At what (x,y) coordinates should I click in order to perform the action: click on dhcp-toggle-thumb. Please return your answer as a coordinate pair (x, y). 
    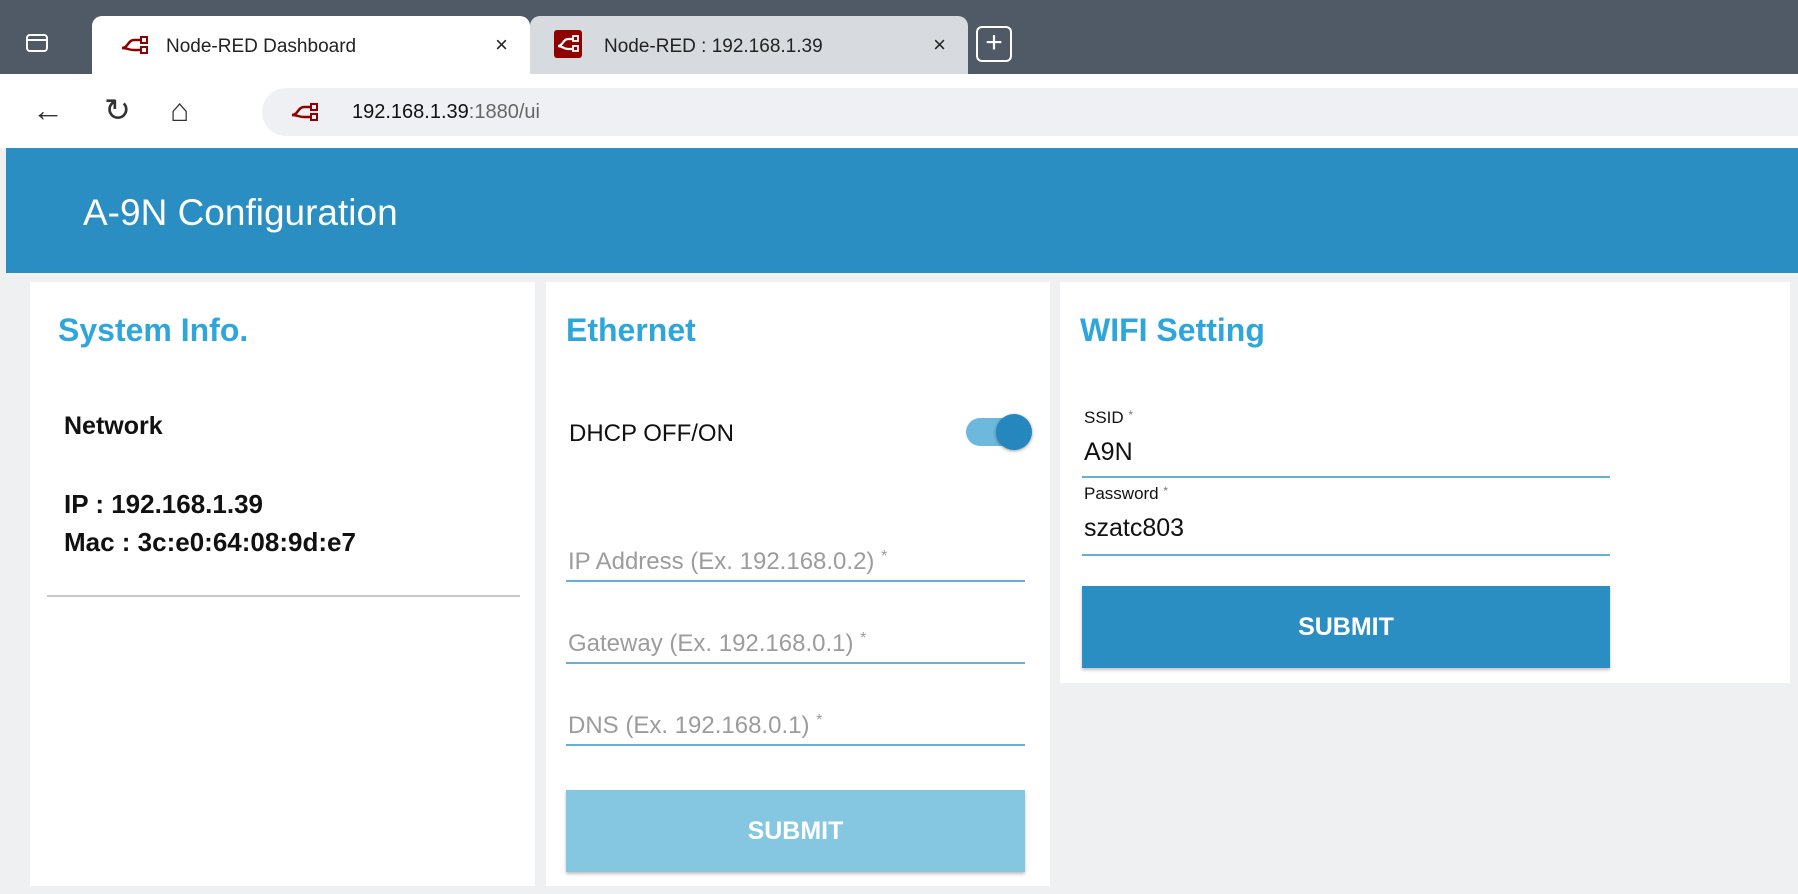
    Looking at the image, I should click on (1014, 432).